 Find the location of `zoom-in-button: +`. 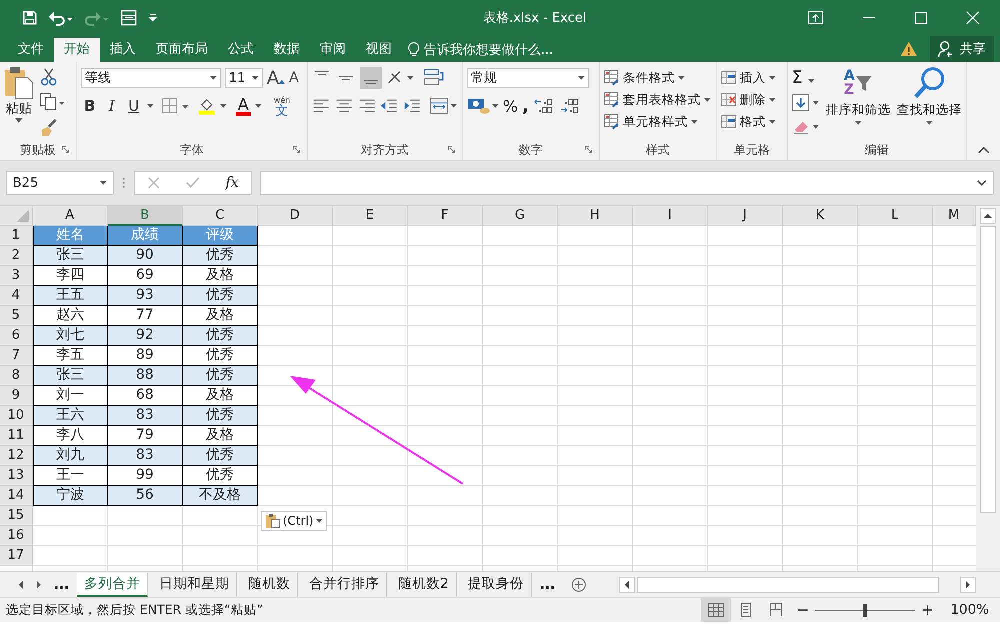

zoom-in-button: + is located at coordinates (927, 610).